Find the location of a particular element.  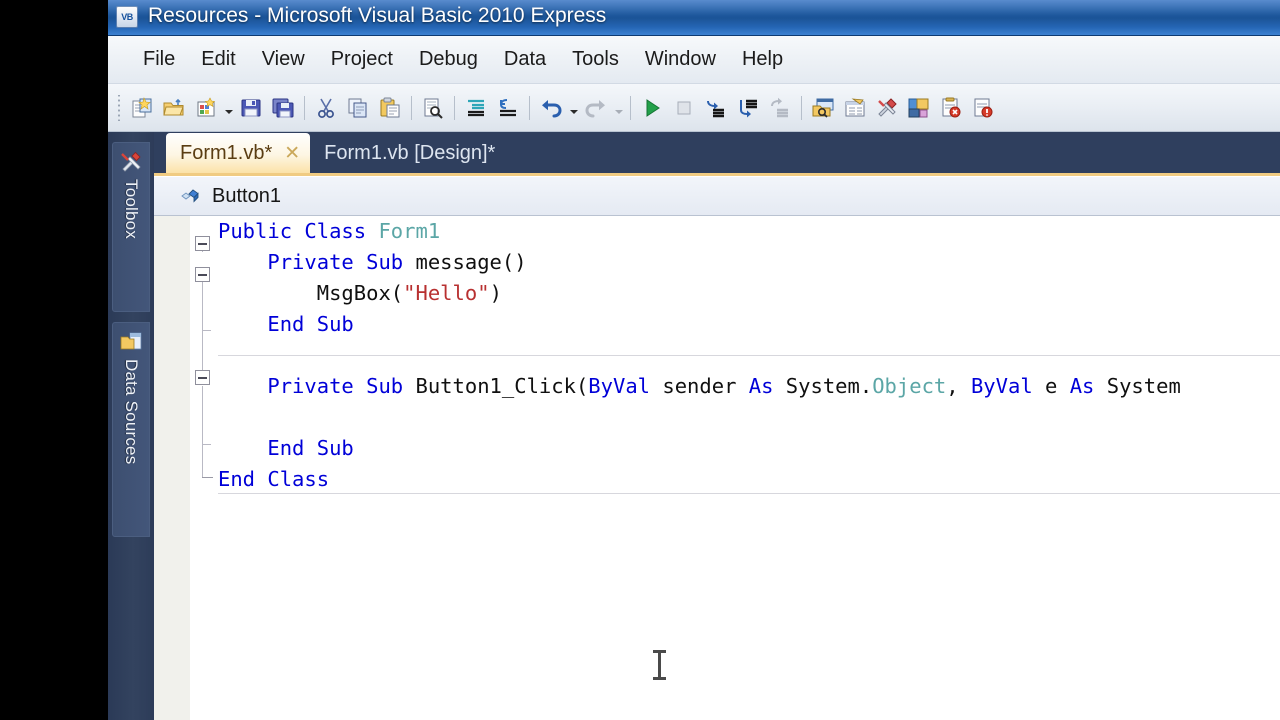

code-token: ByVal is located at coordinates (1001, 386).